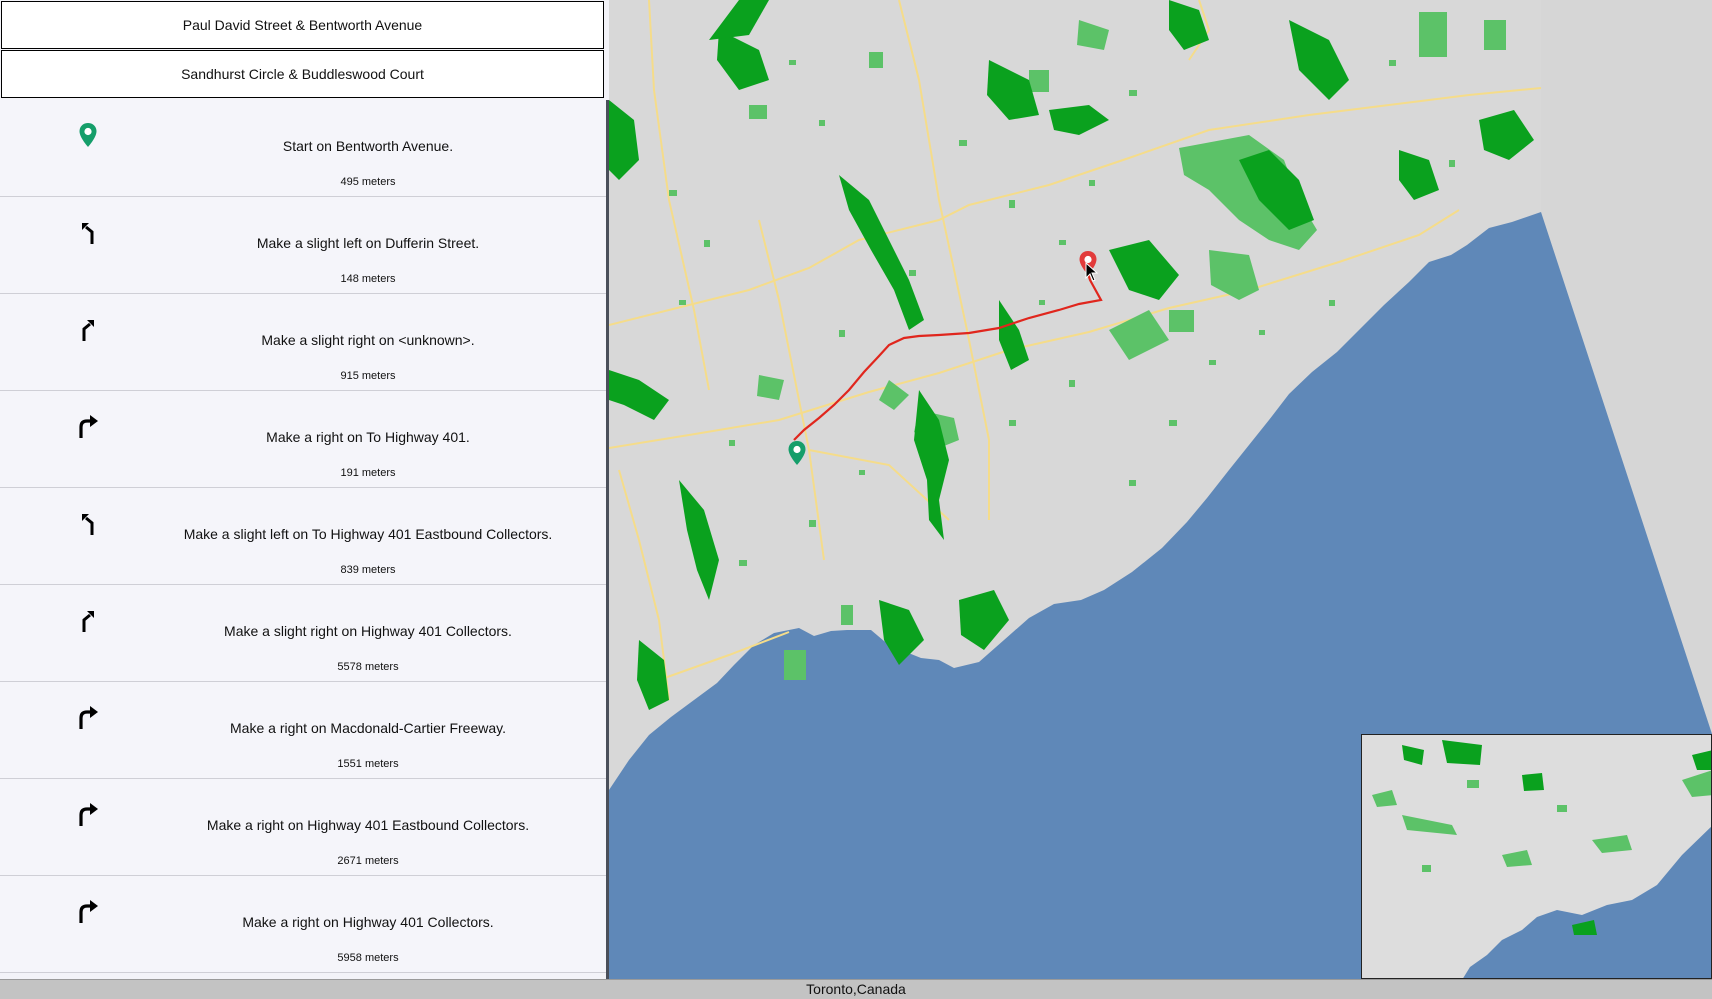 The image size is (1712, 999). Describe the element at coordinates (368, 182) in the screenshot. I see `step-distance: 495 meters` at that location.